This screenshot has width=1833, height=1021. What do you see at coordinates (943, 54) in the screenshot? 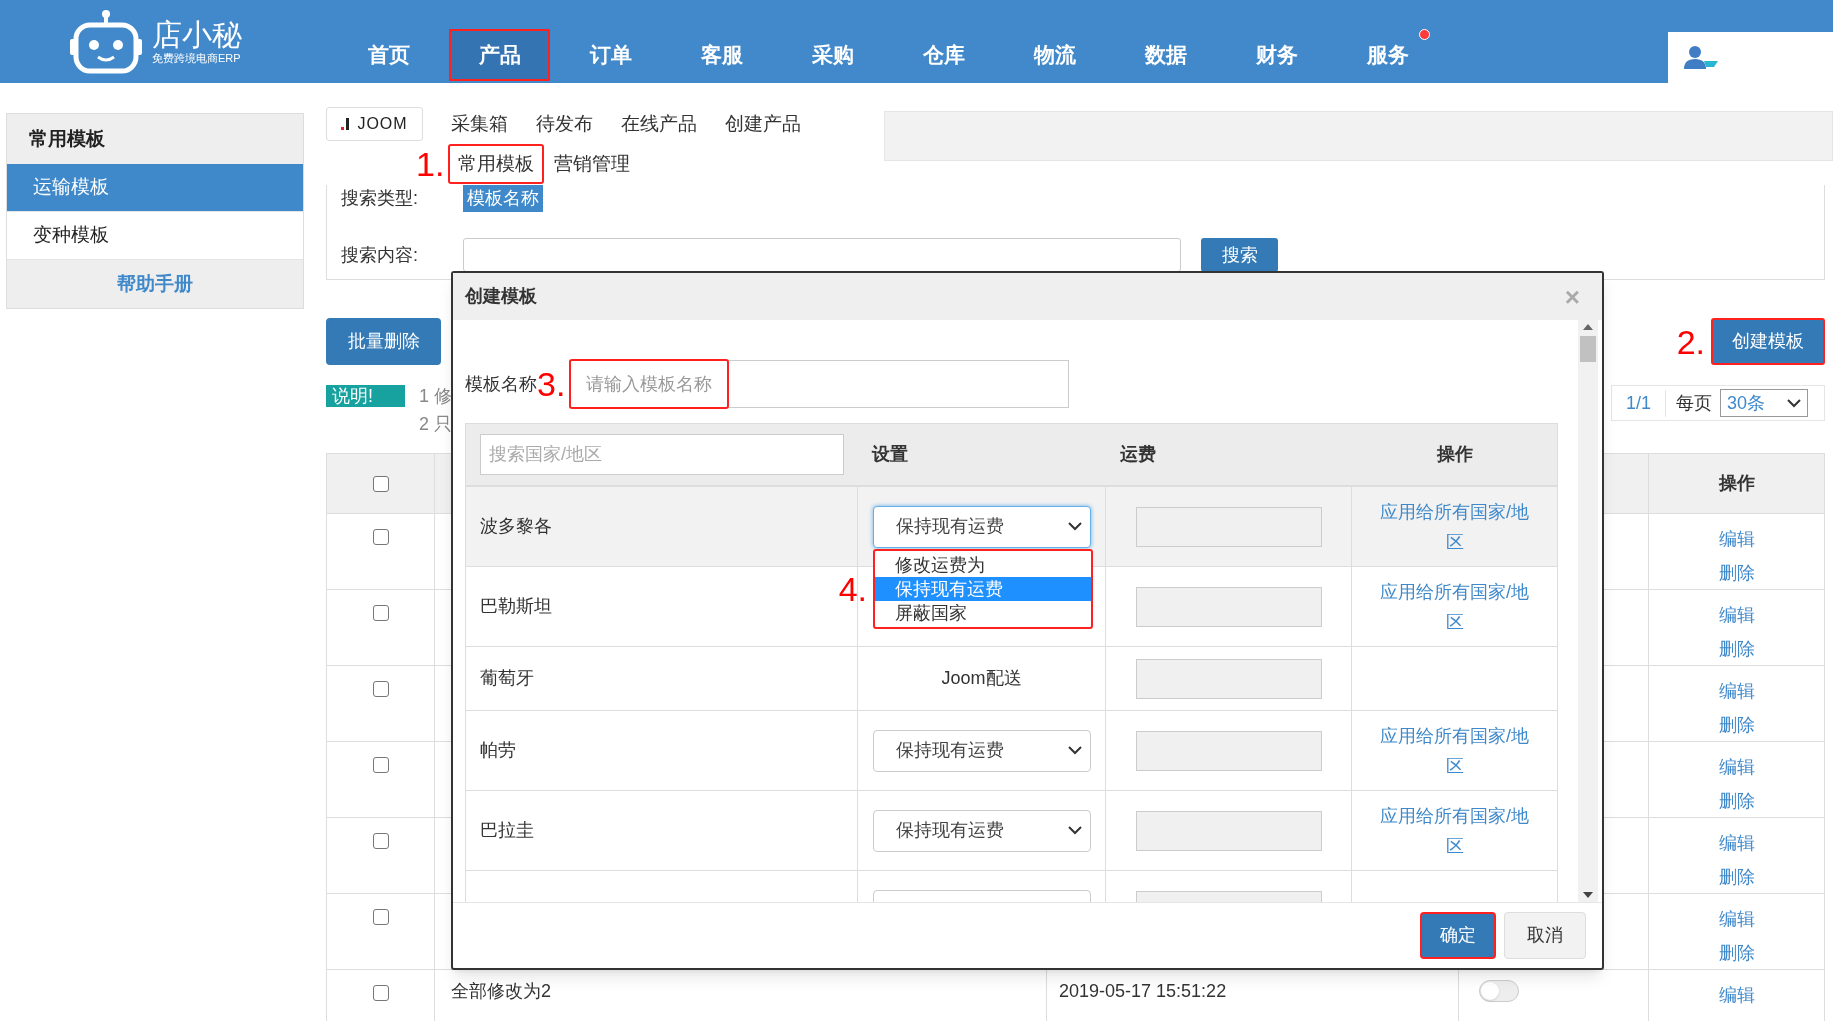
I see `nav-item: 仓库` at bounding box center [943, 54].